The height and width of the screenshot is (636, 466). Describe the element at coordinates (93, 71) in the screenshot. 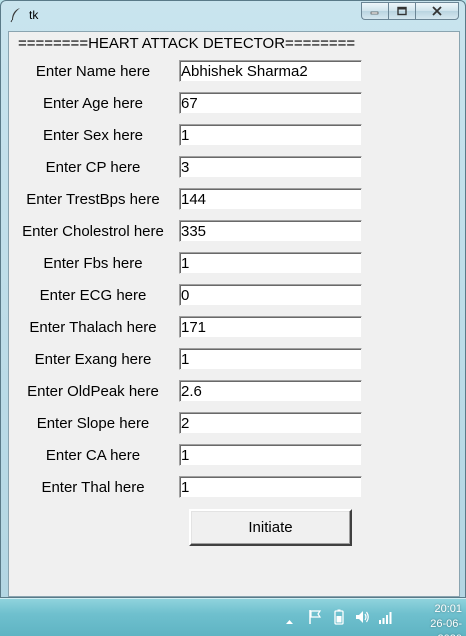

I see `field-label: Enter Name here` at that location.